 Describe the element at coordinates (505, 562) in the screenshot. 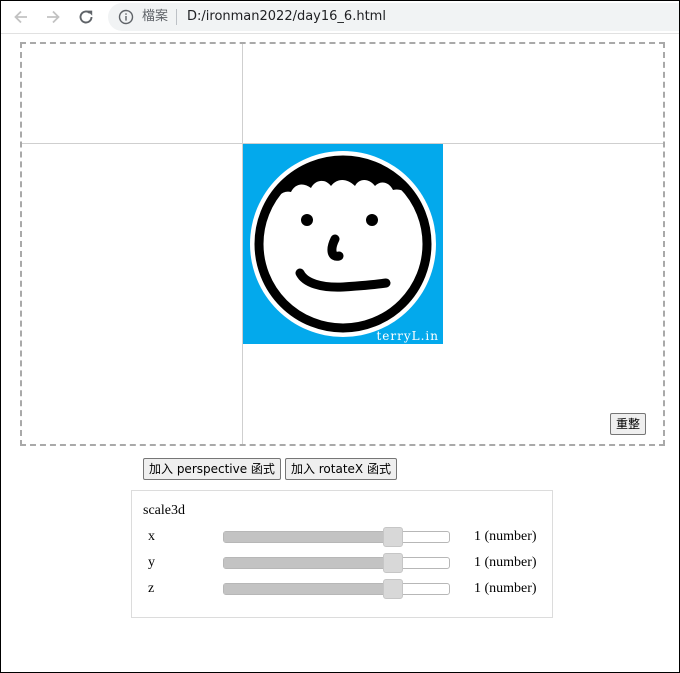

I see `y-value: 1 (number)` at that location.